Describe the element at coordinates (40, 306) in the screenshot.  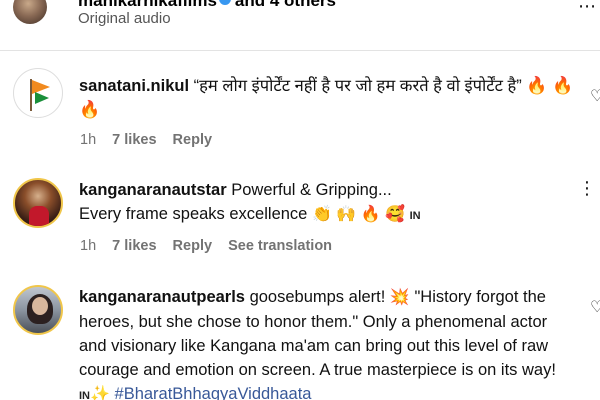
I see `avatar-face` at that location.